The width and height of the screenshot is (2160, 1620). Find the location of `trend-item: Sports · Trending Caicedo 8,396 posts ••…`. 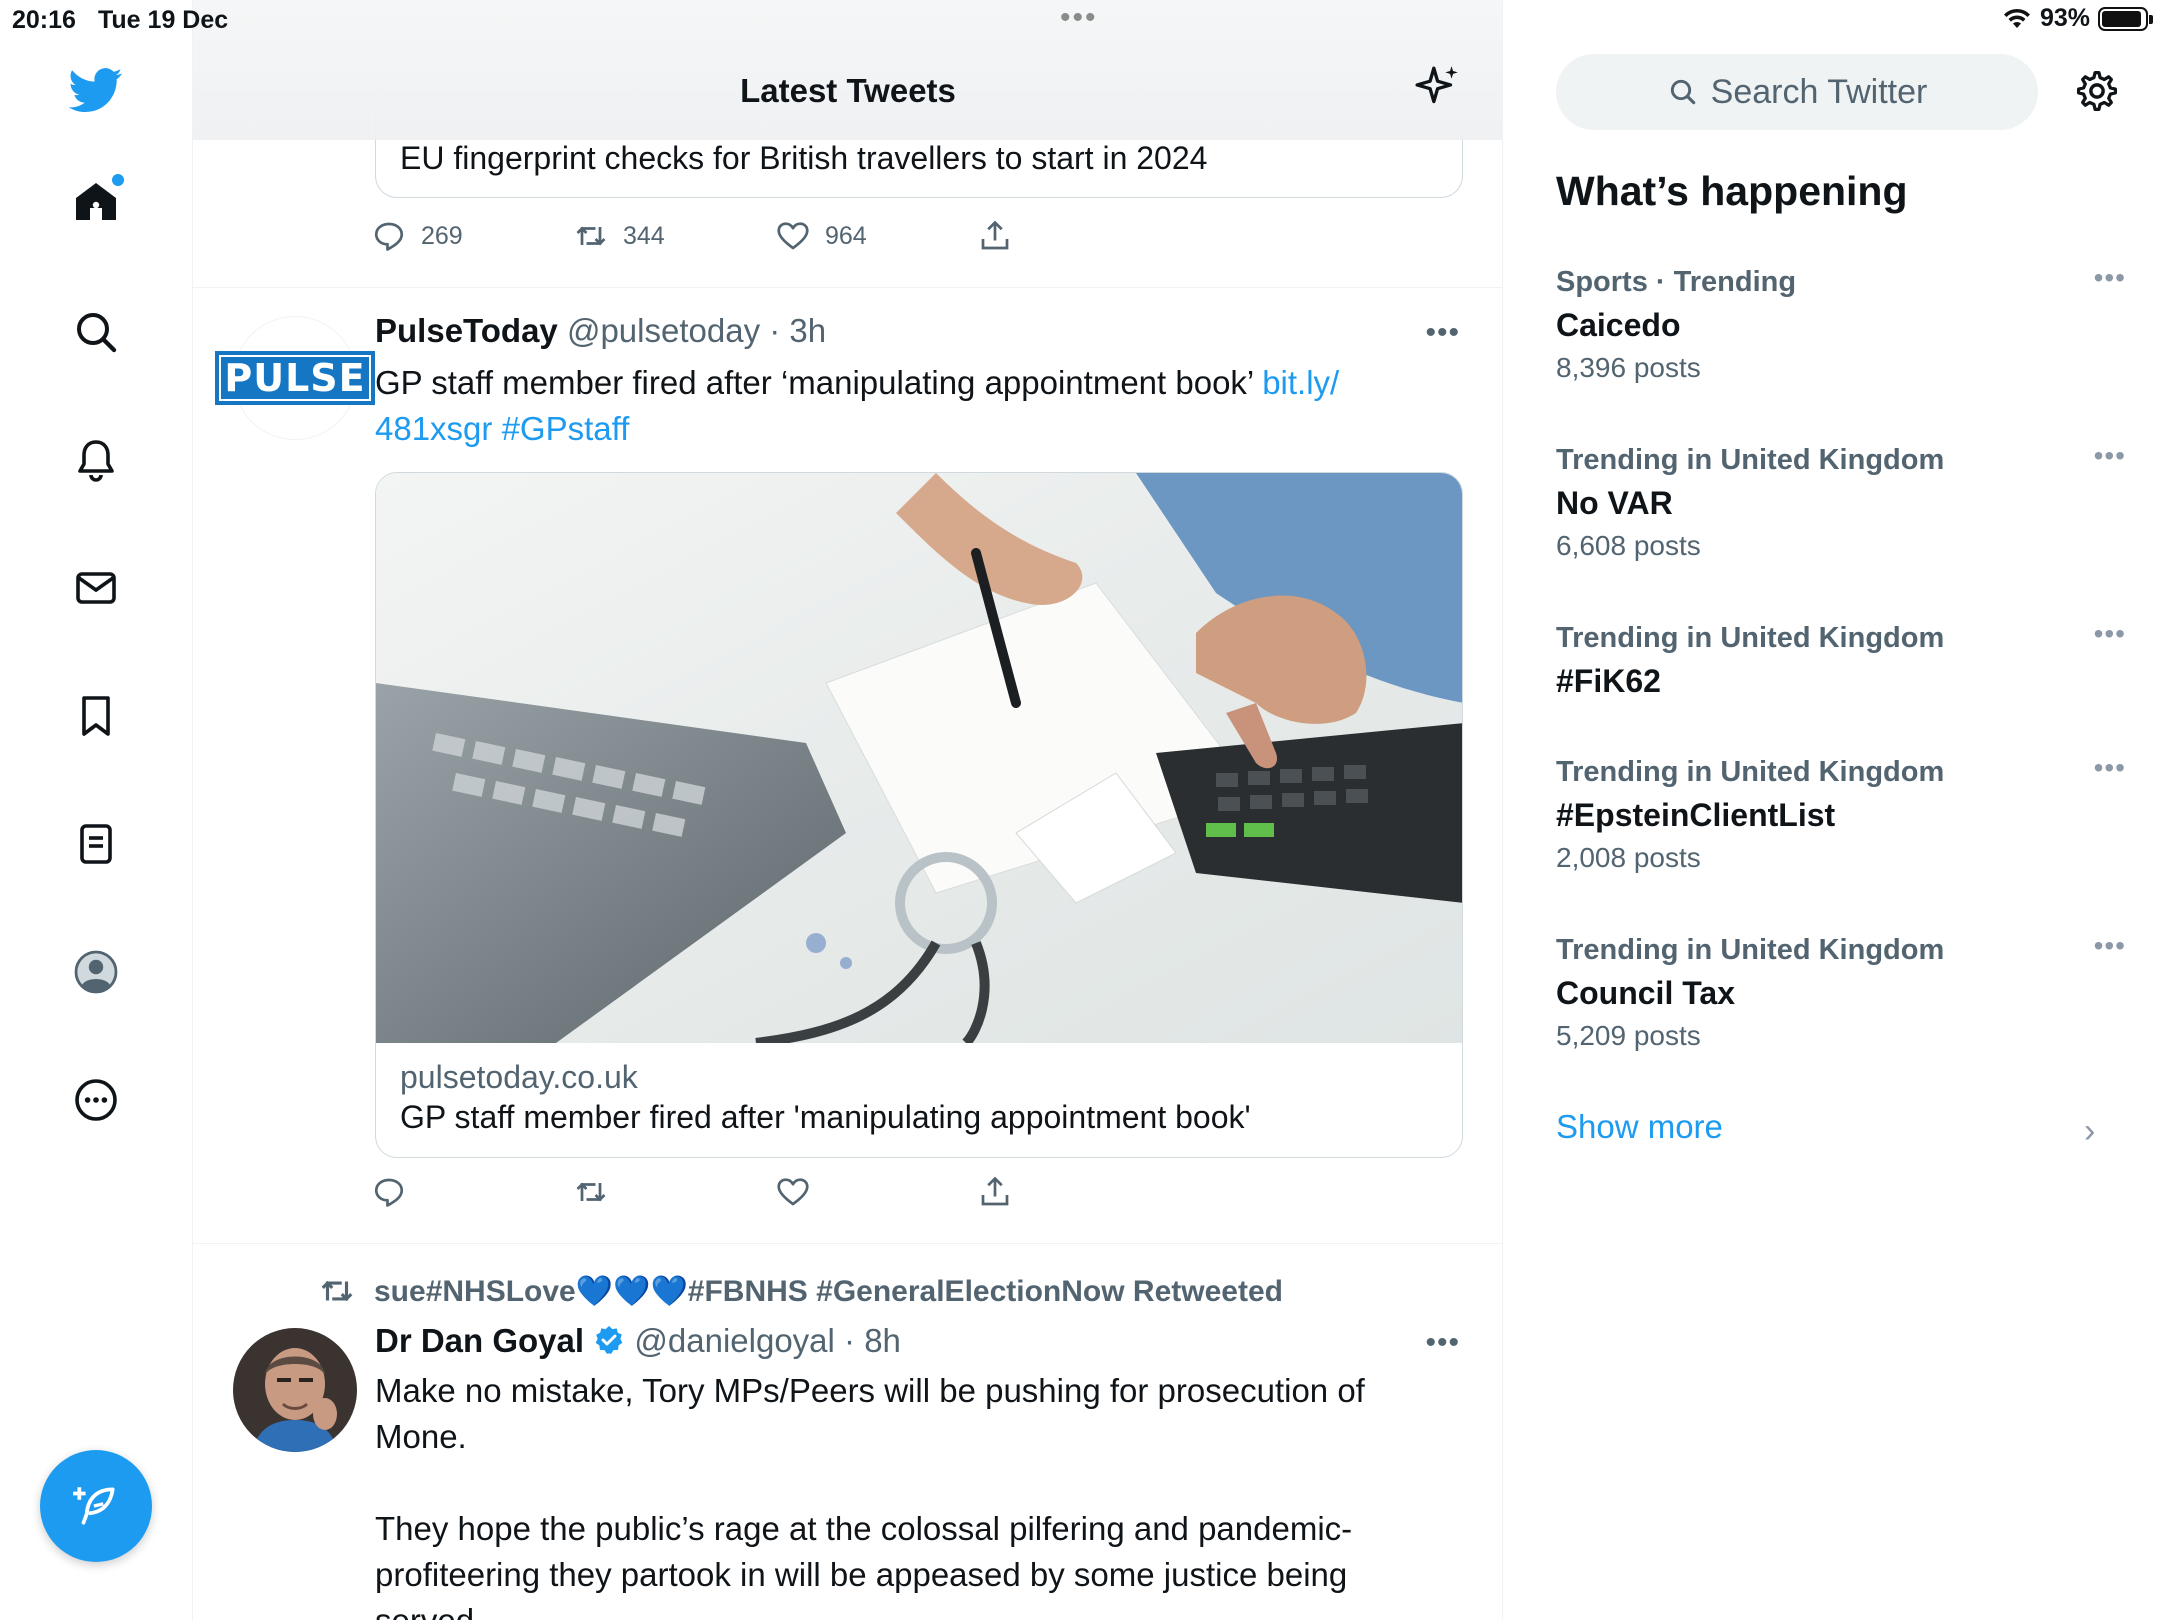

trend-item: Sports · Trending Caicedo 8,396 posts ••… is located at coordinates (1840, 323).